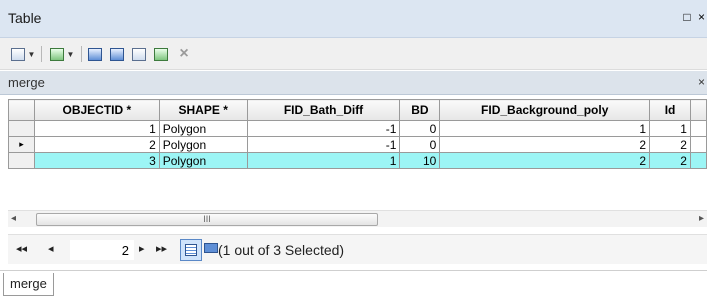 This screenshot has height=299, width=707. I want to click on clear-selection-icon, so click(139, 54).